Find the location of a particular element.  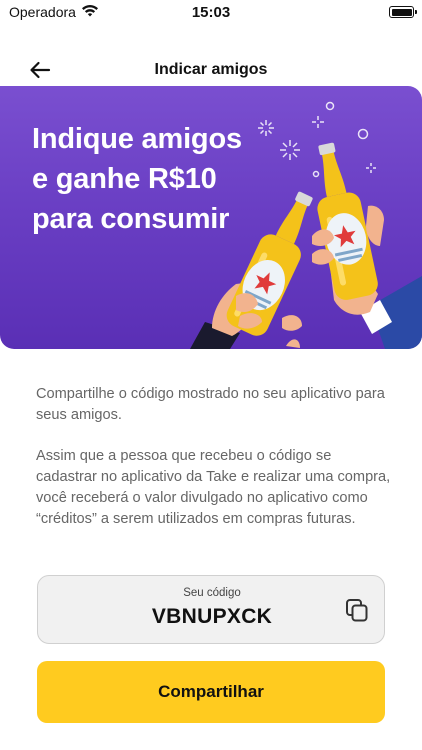

page-title: Indicar amigos is located at coordinates (211, 69).